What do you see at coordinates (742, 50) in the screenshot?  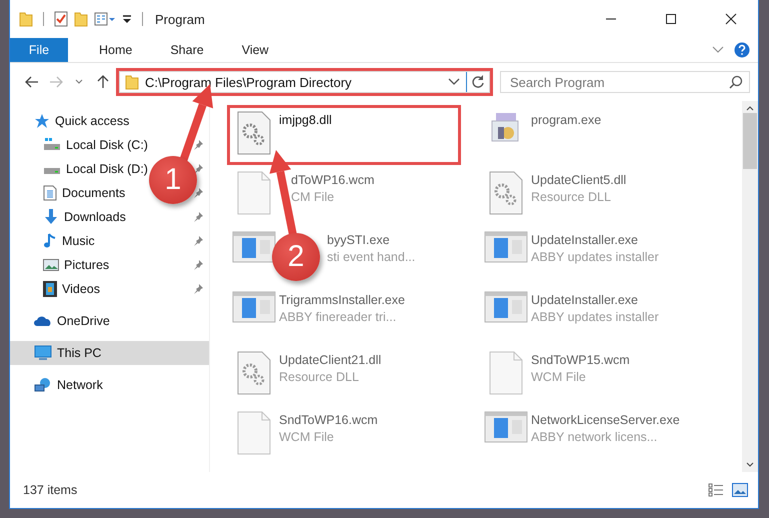 I see `help-icon` at bounding box center [742, 50].